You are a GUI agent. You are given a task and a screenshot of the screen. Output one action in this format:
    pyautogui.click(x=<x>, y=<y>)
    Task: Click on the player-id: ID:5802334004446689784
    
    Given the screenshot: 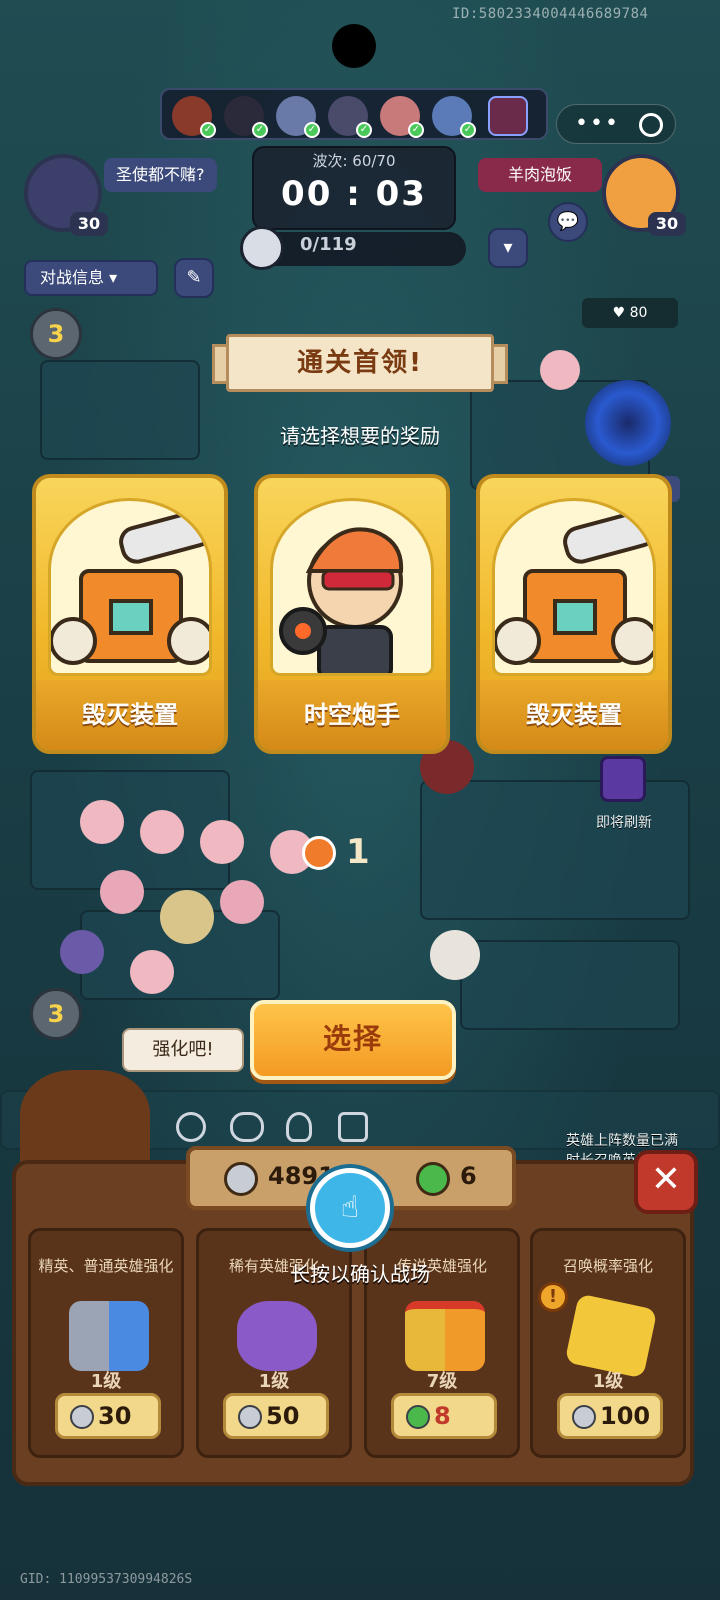 What is the action you would take?
    pyautogui.click(x=550, y=14)
    